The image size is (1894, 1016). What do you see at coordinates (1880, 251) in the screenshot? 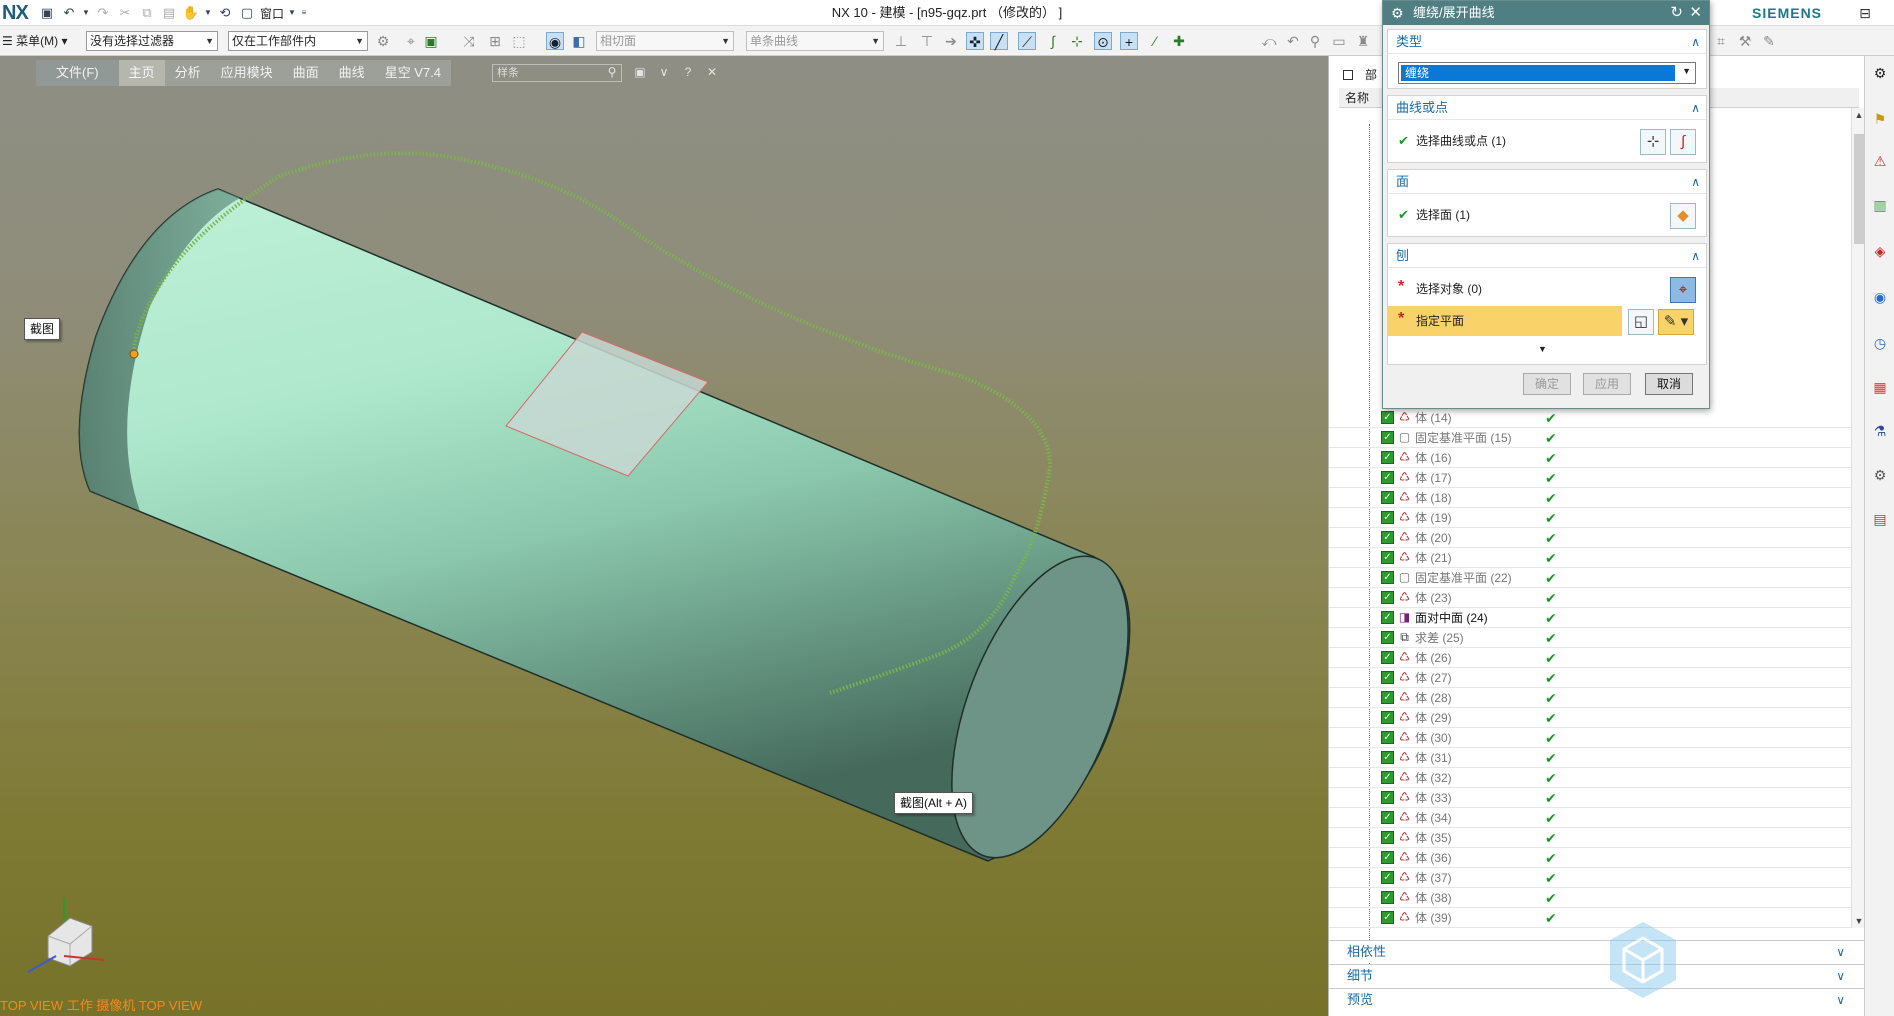
I see `hd3d-icon: ◈` at bounding box center [1880, 251].